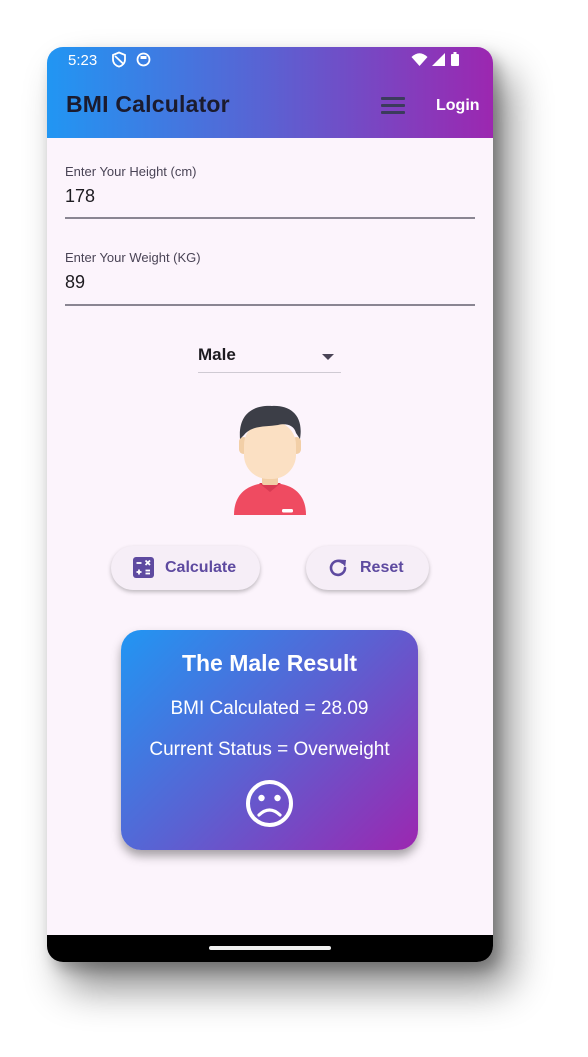 Image resolution: width=588 pixels, height=1057 pixels. I want to click on app-title: BMI Calculator, so click(148, 104).